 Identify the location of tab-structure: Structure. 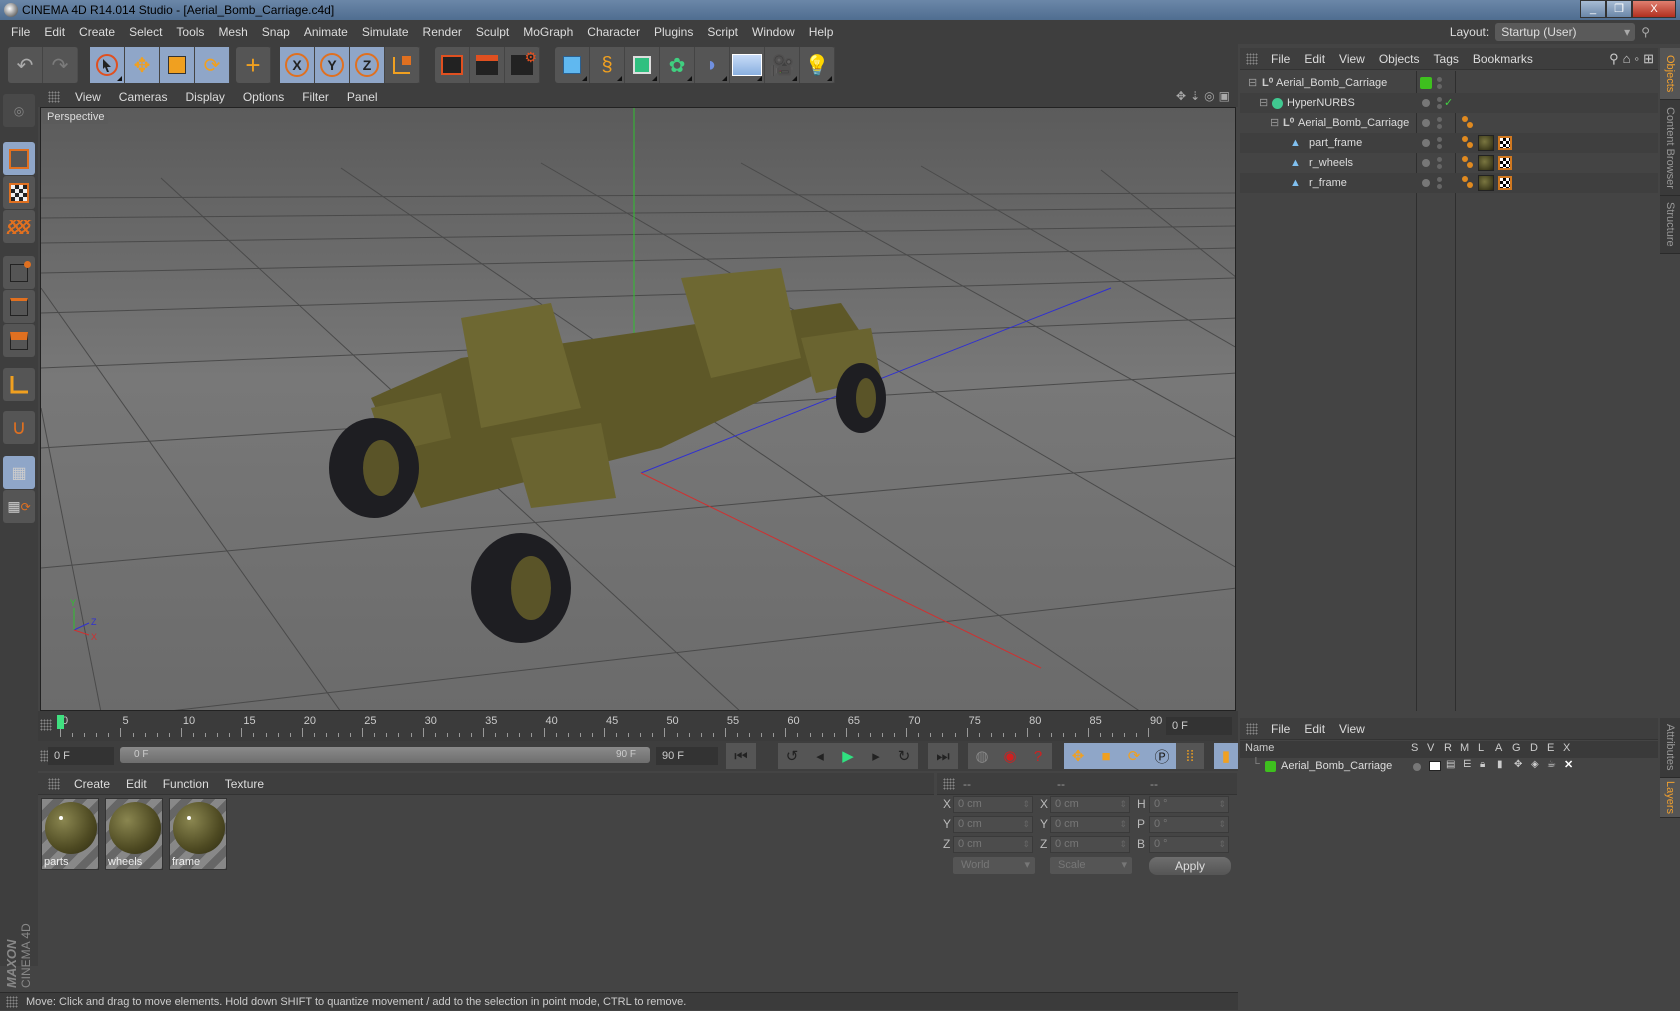
(1670, 225).